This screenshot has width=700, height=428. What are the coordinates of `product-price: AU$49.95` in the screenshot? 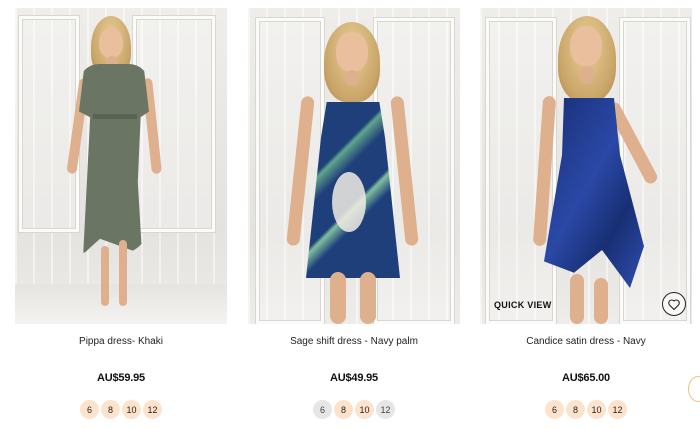 It's located at (354, 378).